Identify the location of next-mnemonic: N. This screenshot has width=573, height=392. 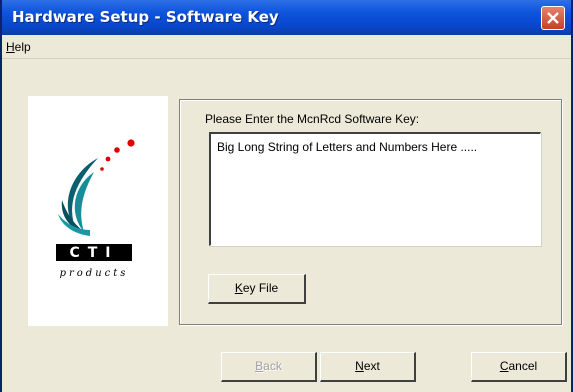
(359, 366).